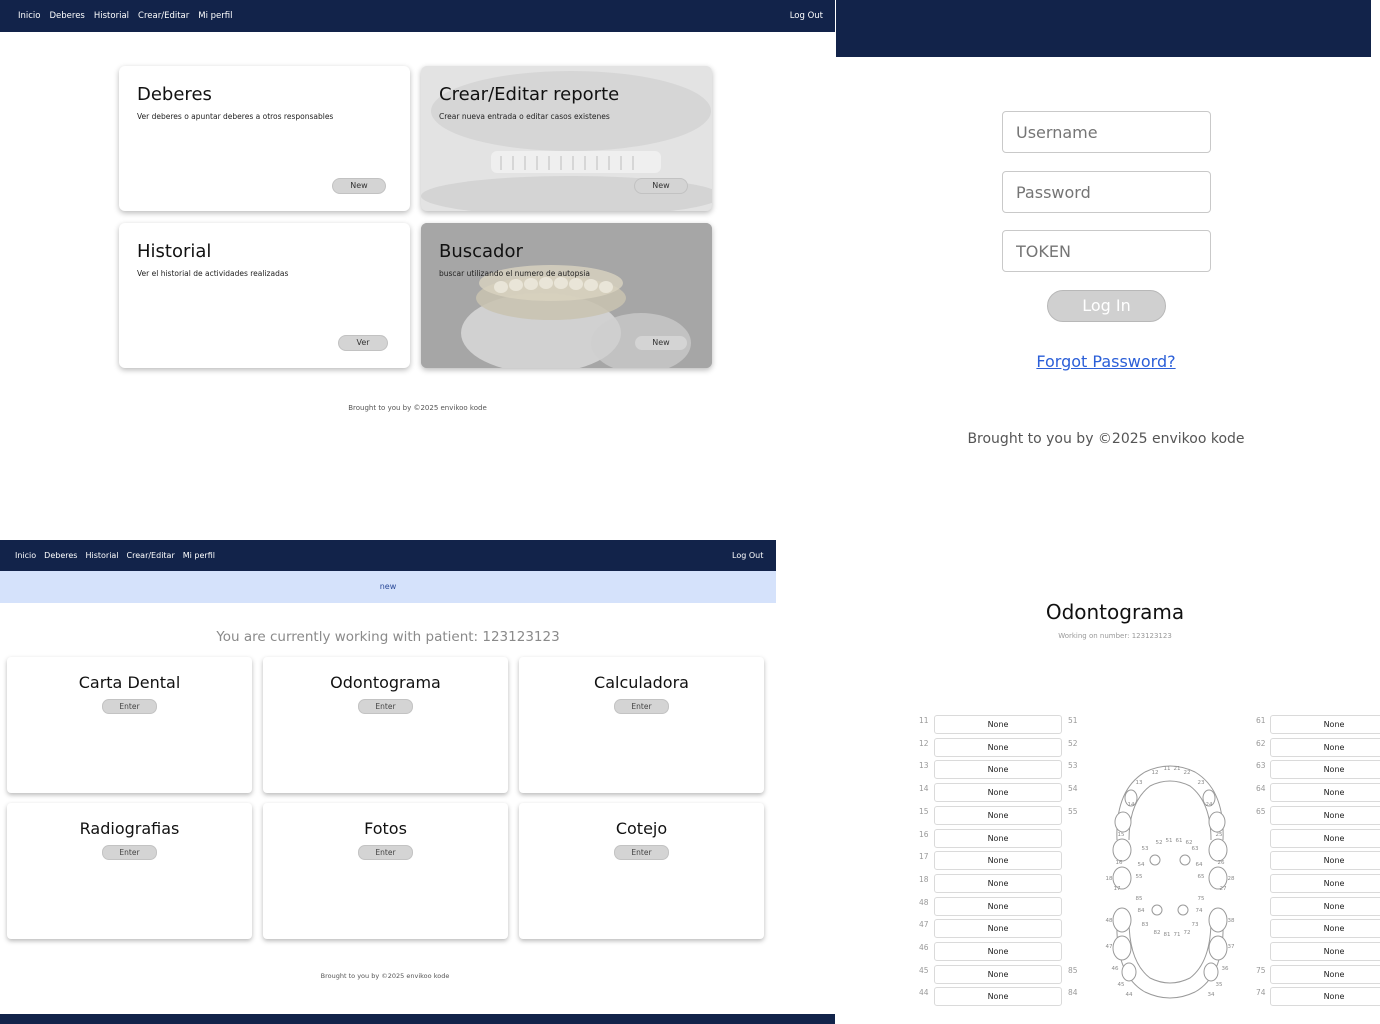  I want to click on tooth-chart-label: 54, so click(1141, 865).